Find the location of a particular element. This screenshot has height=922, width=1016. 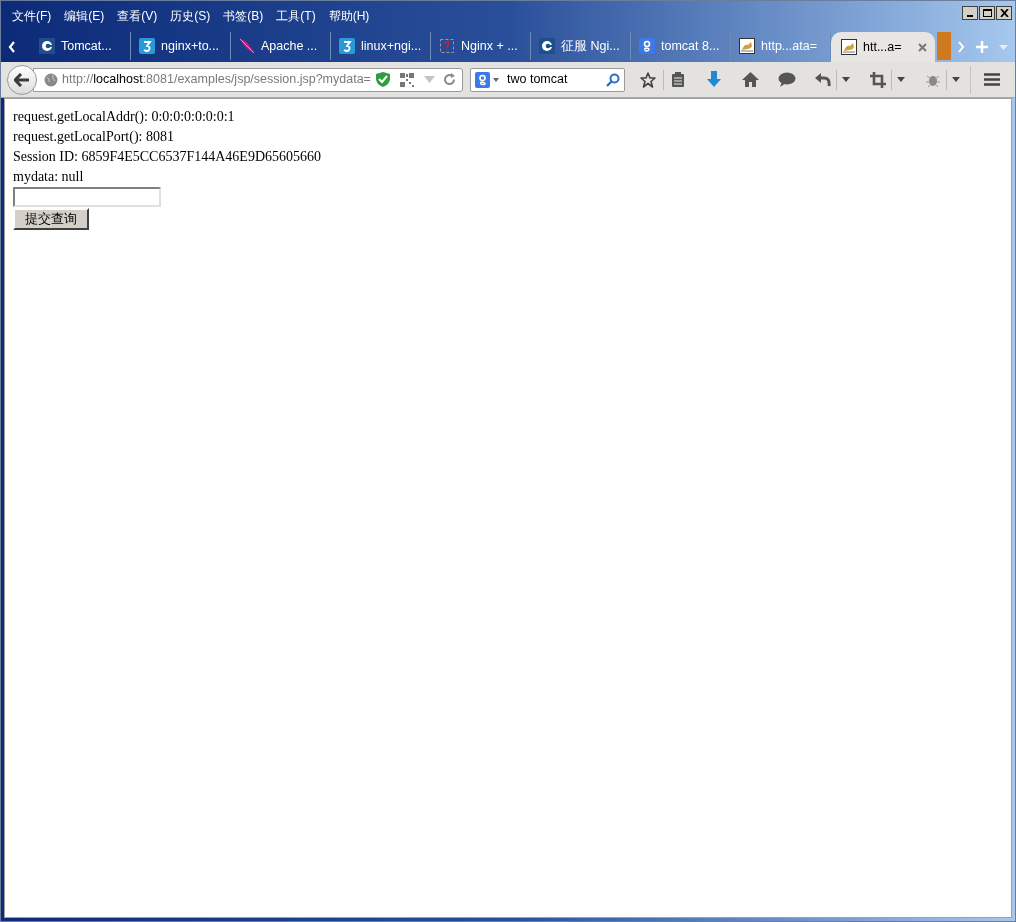

output-line: mydata: null is located at coordinates (48, 177).